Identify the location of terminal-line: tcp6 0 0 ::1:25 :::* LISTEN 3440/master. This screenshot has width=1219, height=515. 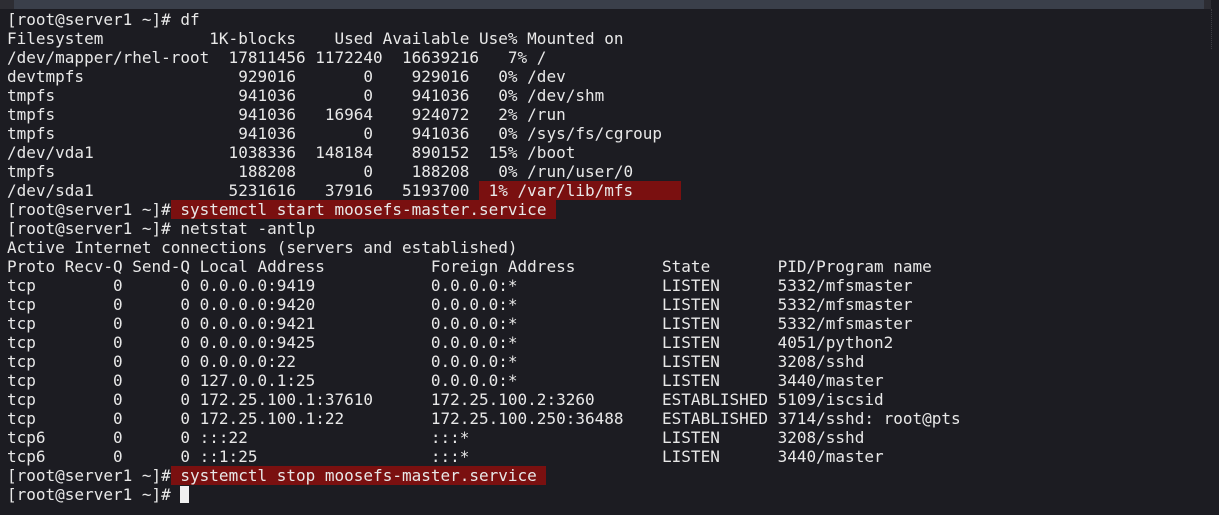
(607, 456).